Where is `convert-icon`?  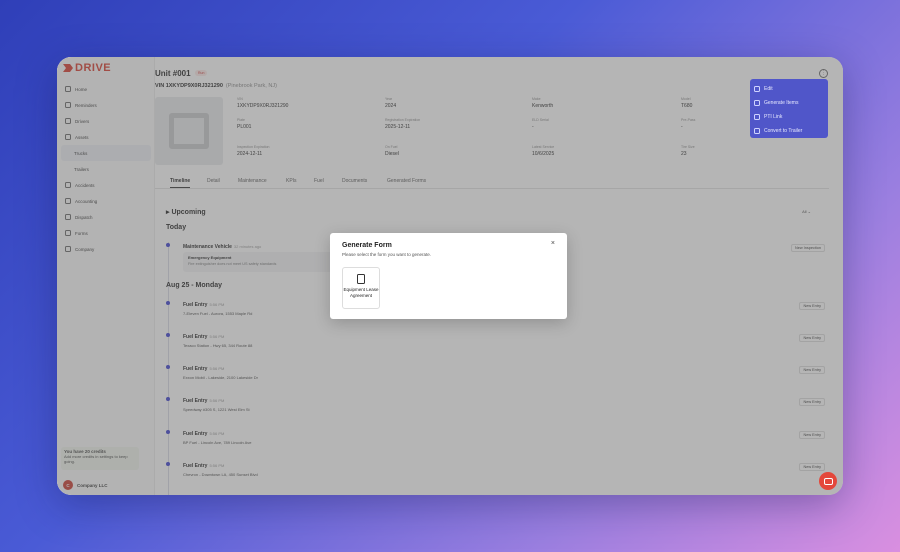 convert-icon is located at coordinates (757, 131).